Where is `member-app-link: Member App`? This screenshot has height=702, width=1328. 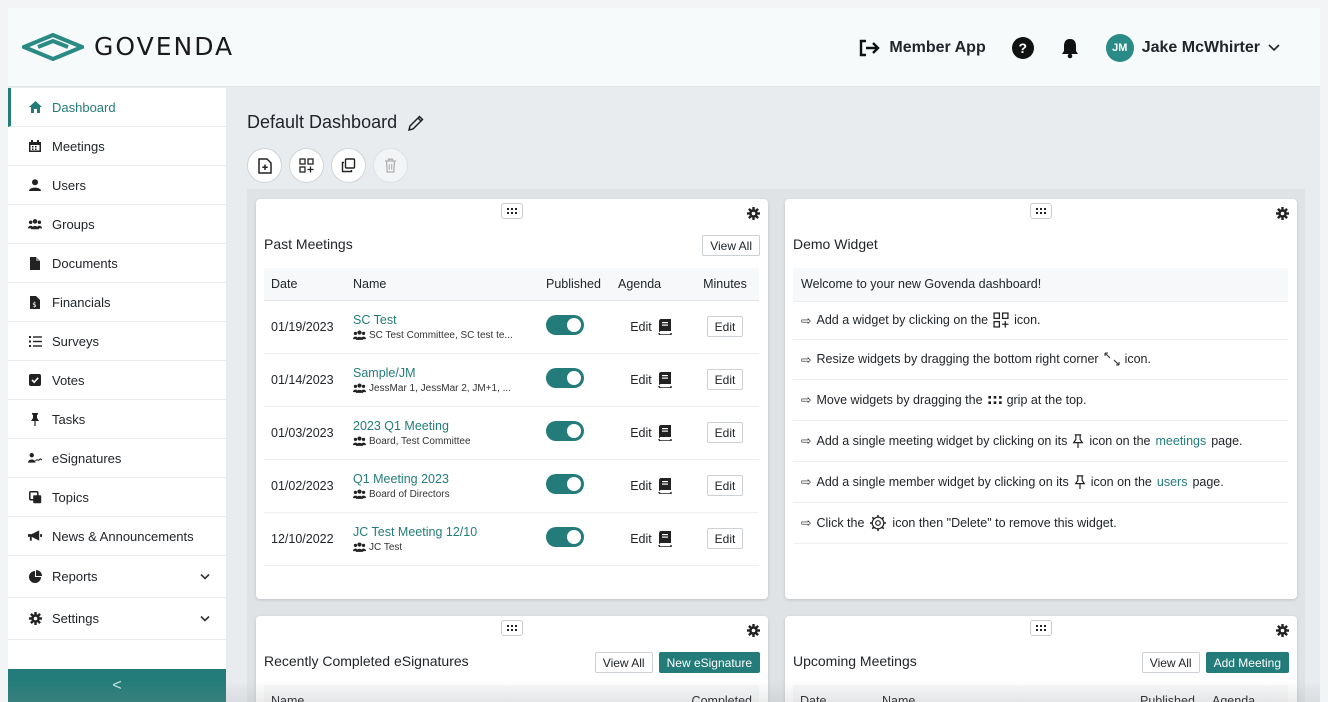
member-app-link: Member App is located at coordinates (922, 47).